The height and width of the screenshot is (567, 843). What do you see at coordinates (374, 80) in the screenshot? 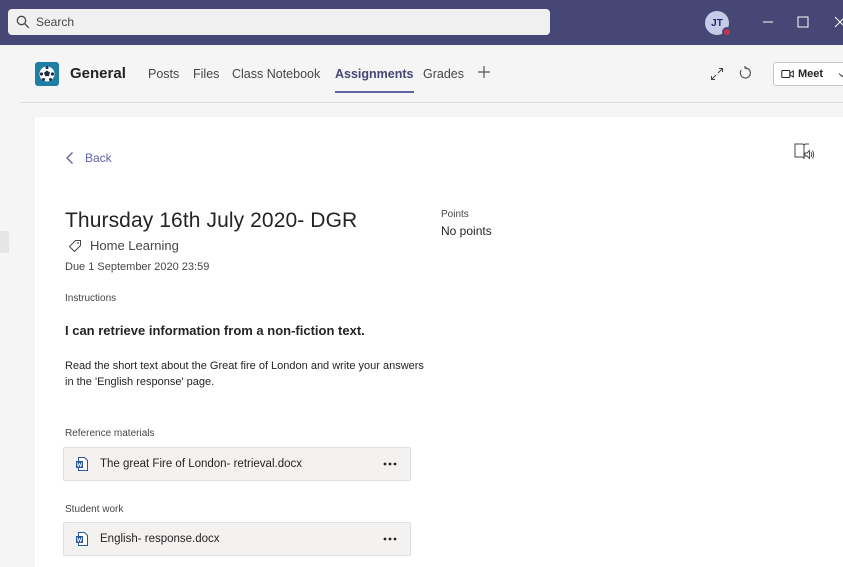
I see `tab-assignments: Assignments` at bounding box center [374, 80].